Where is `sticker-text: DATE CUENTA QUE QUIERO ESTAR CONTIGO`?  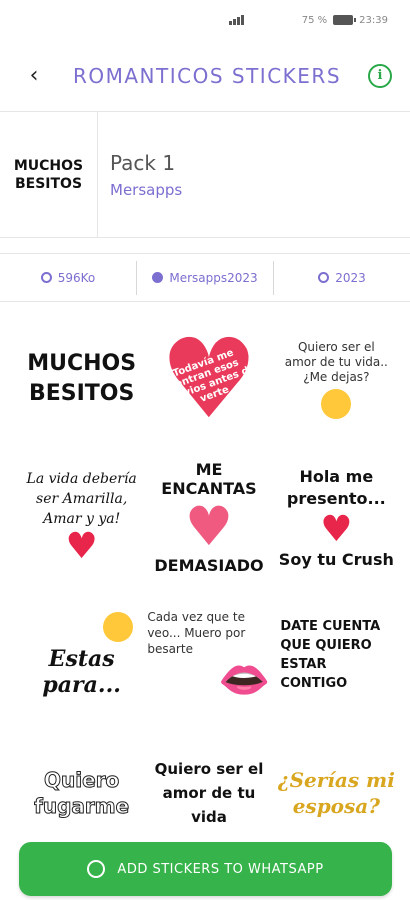
sticker-text: DATE CUENTA QUE QUIERO ESTAR CONTIGO is located at coordinates (330, 655).